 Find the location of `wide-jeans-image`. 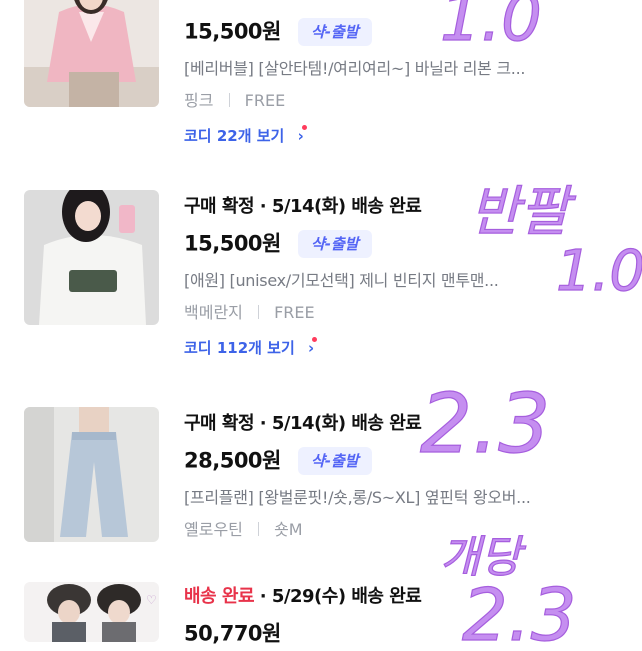

wide-jeans-image is located at coordinates (91, 474).